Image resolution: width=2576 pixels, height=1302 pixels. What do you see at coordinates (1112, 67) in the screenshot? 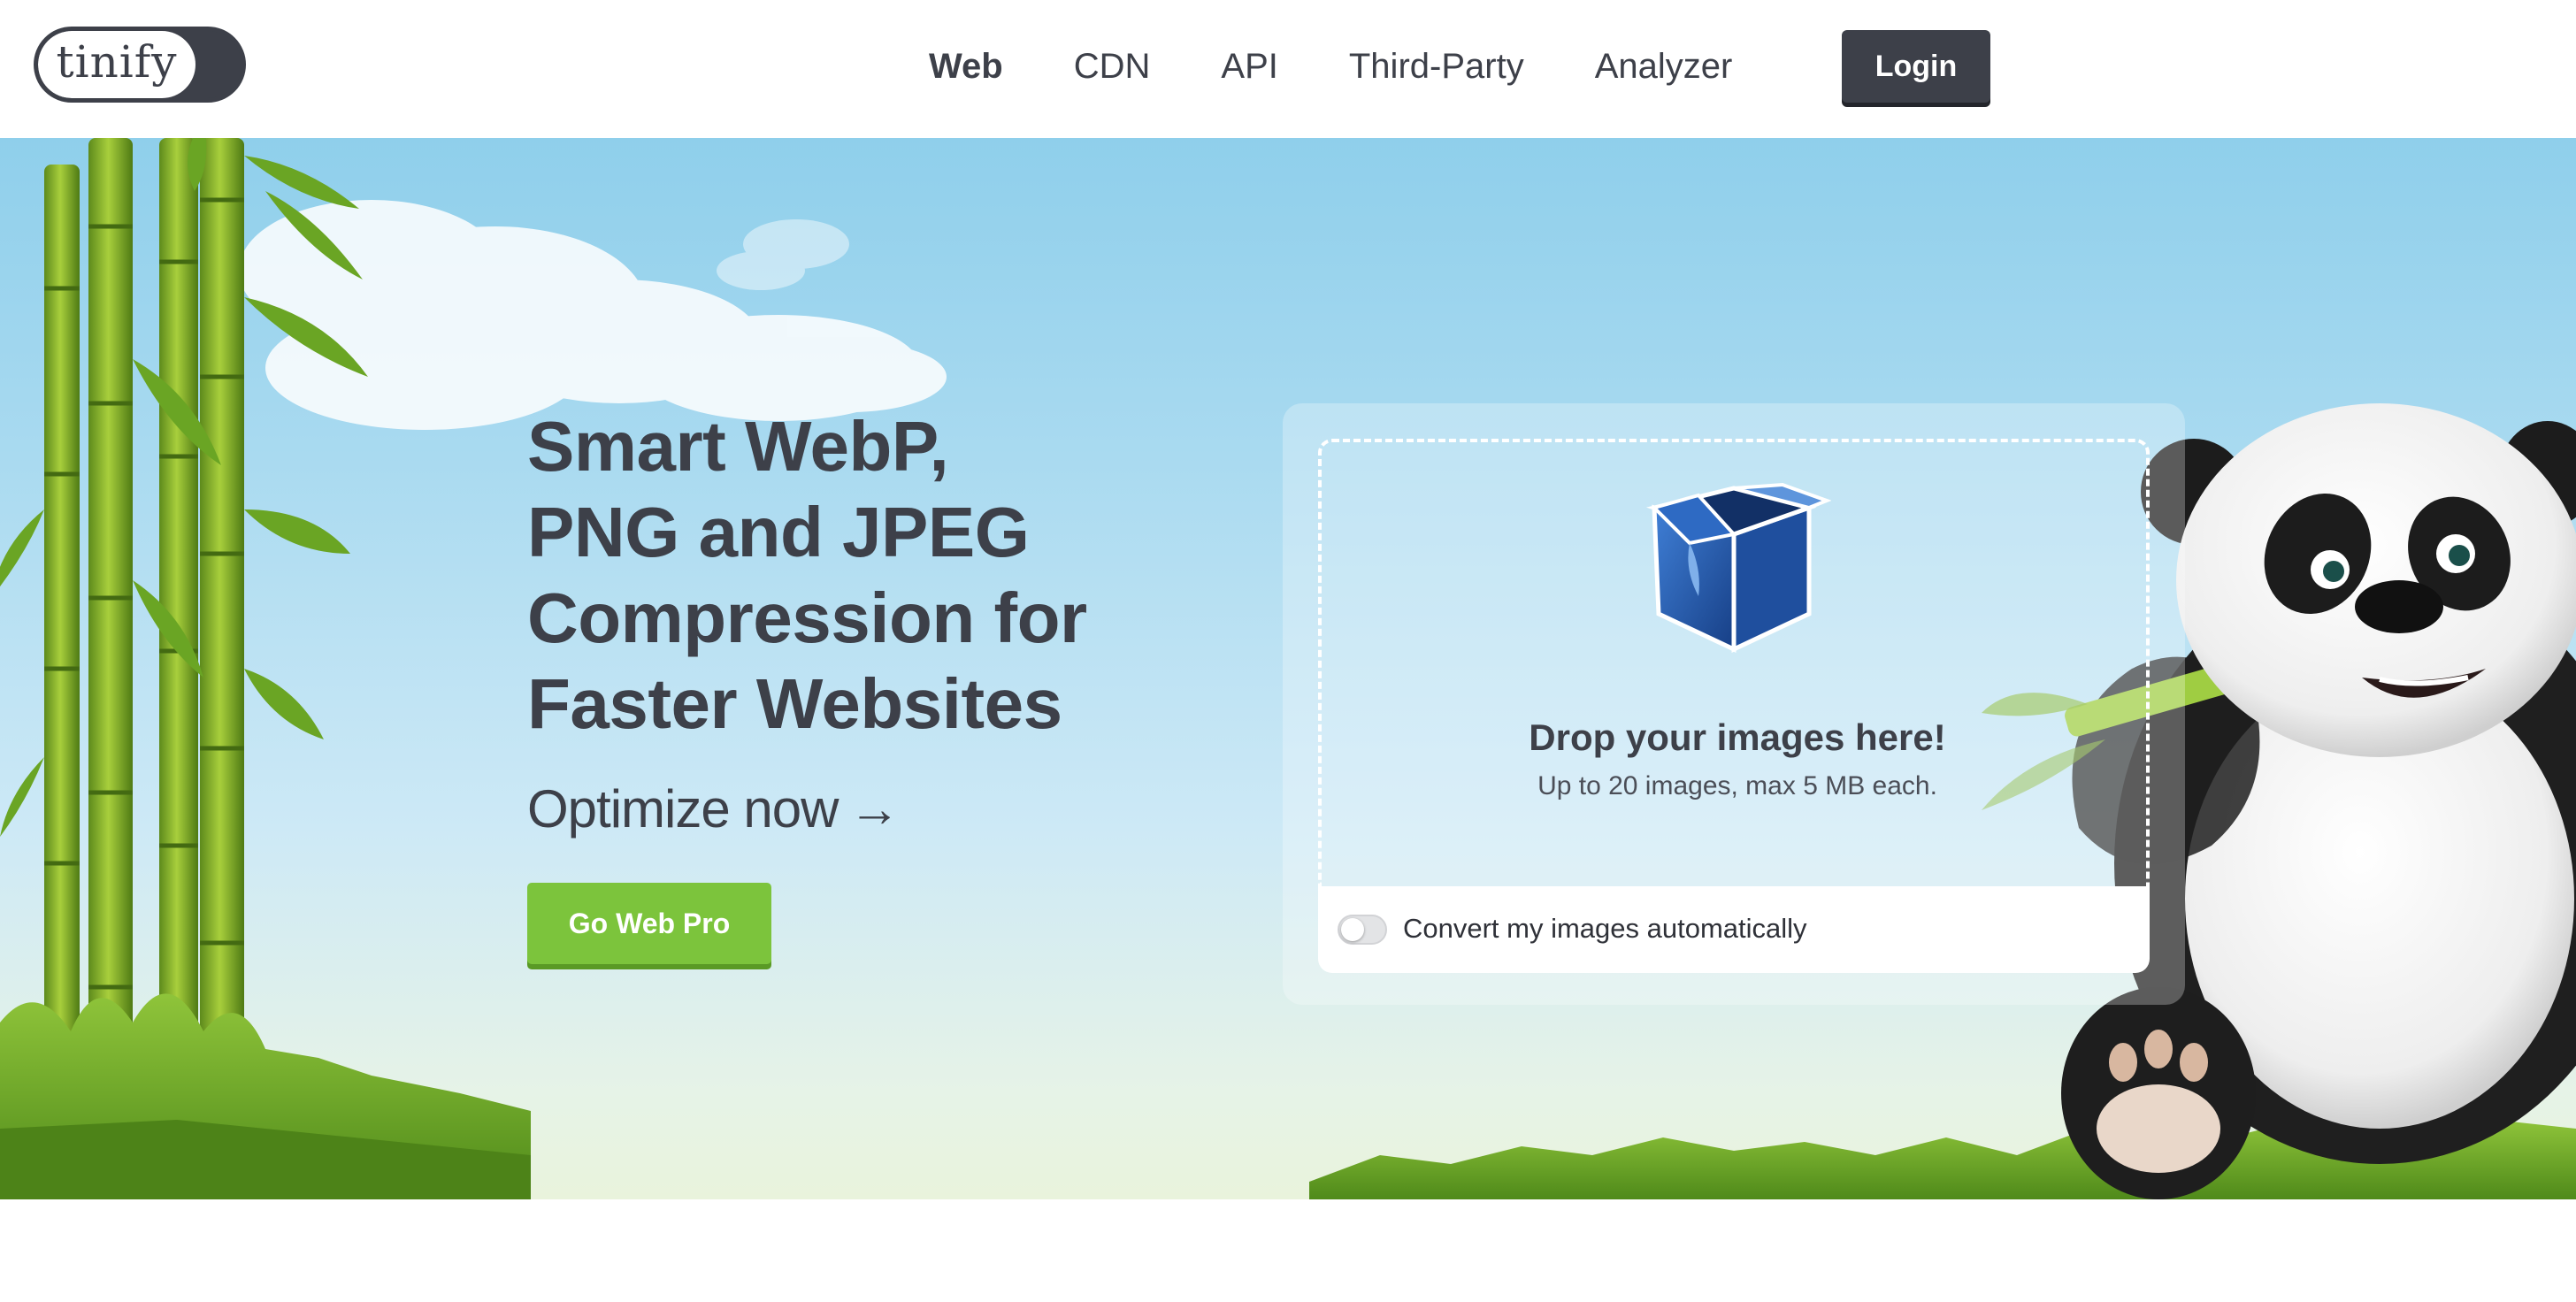
I see `nav-item-cdn: CDN` at bounding box center [1112, 67].